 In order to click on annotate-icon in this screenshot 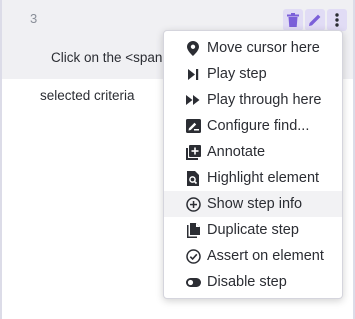, I will do `click(193, 152)`.